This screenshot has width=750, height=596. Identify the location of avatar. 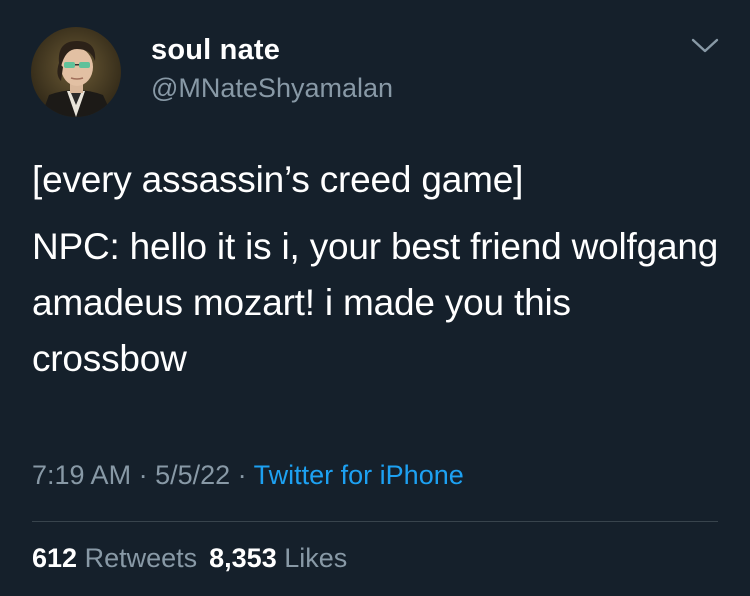
(76, 72).